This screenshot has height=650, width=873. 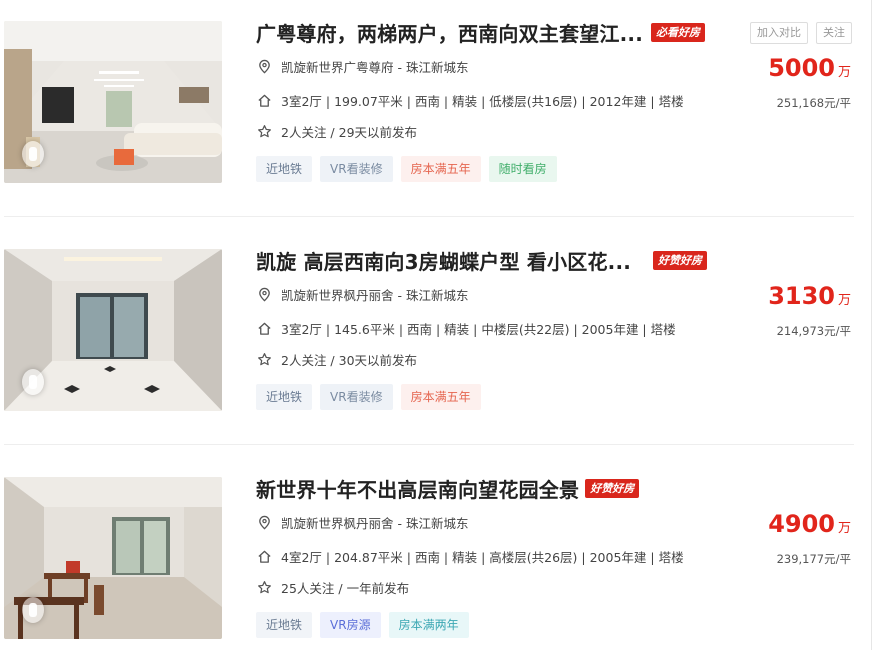 I want to click on unit-price: 239,177元/平, so click(x=813, y=559).